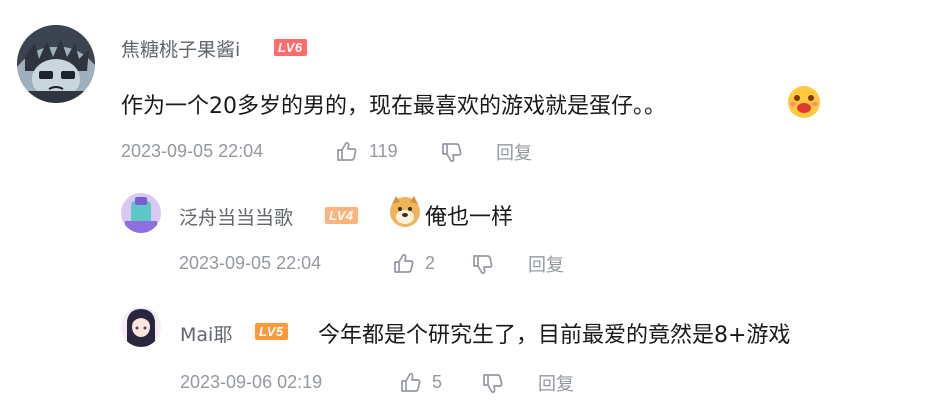 Image resolution: width=936 pixels, height=416 pixels. I want to click on like-count: 119, so click(383, 151).